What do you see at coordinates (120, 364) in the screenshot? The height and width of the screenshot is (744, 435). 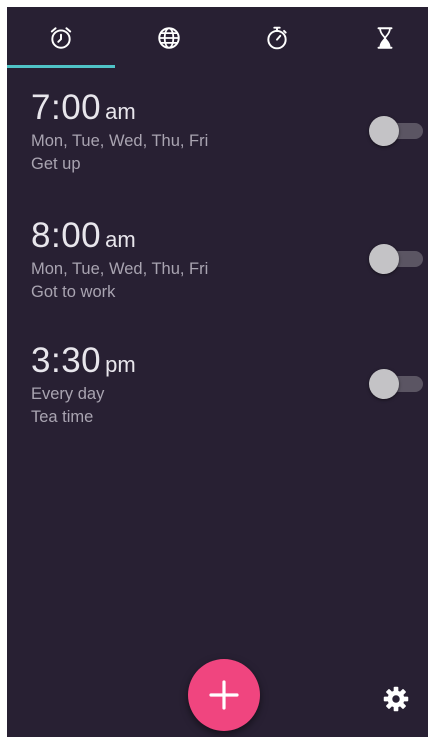 I see `alarm-time-period: pm` at bounding box center [120, 364].